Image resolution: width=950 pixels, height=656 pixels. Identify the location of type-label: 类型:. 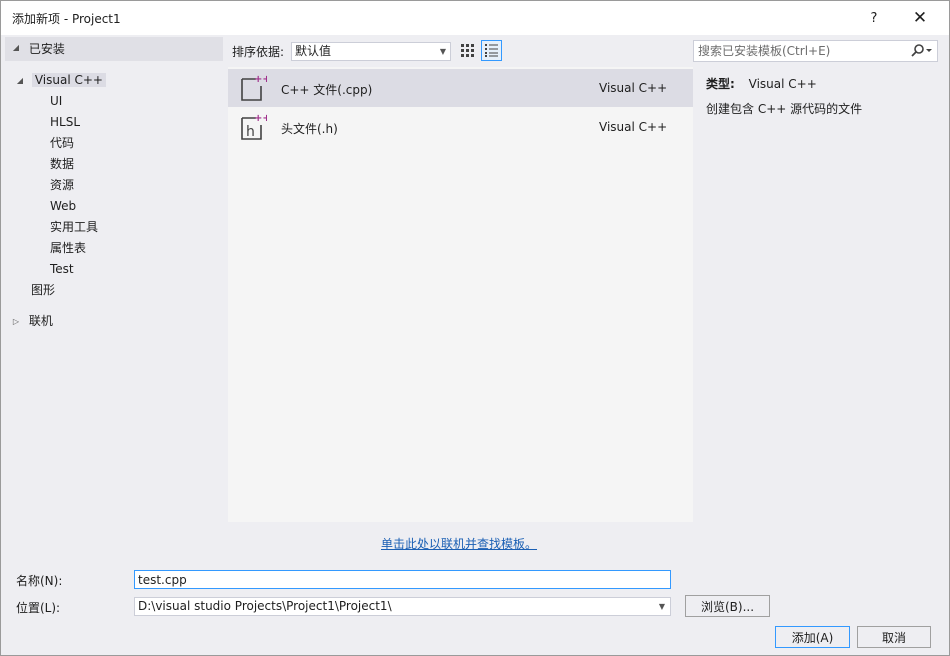
(720, 84).